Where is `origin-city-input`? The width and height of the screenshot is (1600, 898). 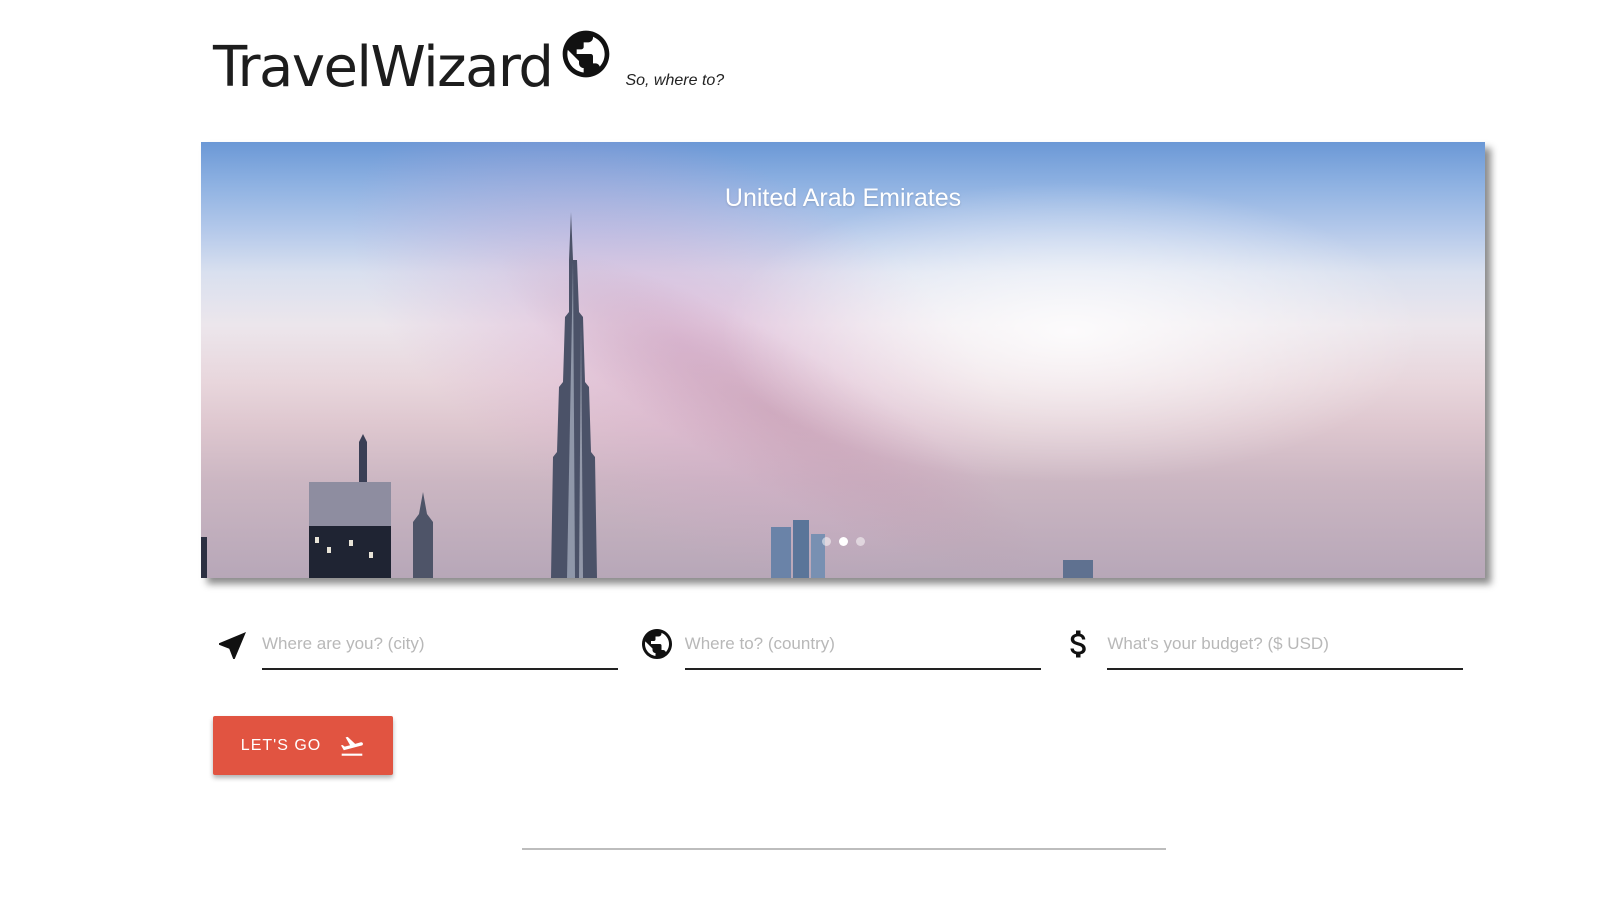
origin-city-input is located at coordinates (440, 644).